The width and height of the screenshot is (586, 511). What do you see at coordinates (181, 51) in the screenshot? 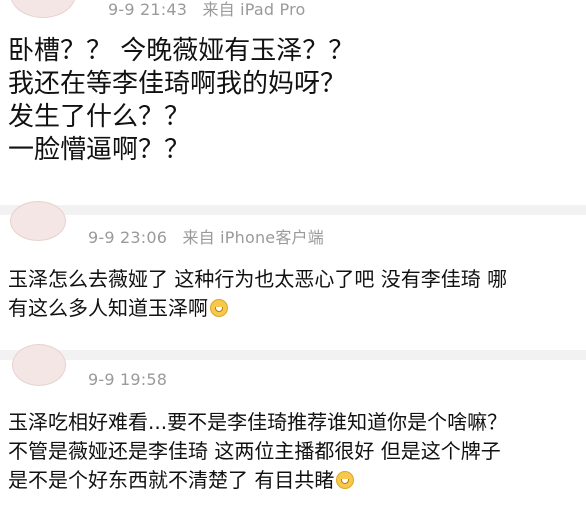
I see `comment-line: 卧槽？？ 今晚薇娅有玉泽？？` at bounding box center [181, 51].